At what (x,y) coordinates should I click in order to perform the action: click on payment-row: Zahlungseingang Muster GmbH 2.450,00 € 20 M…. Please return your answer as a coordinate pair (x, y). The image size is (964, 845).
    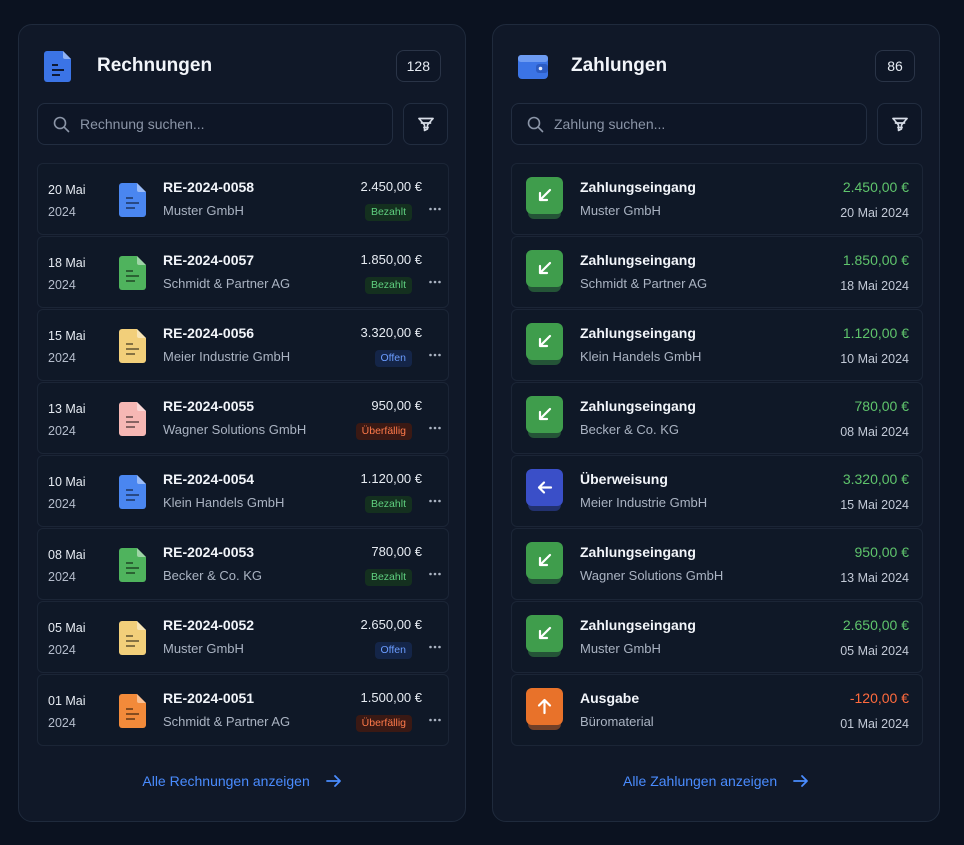
    Looking at the image, I should click on (717, 199).